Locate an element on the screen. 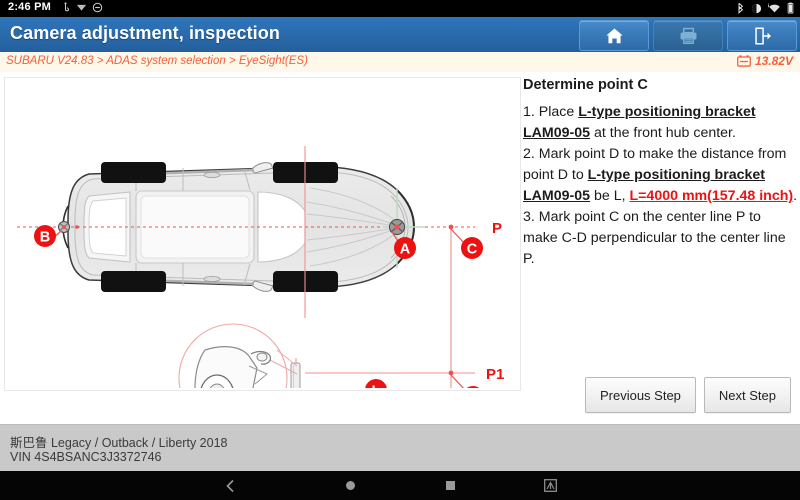 This screenshot has height=500, width=800. nav-back-button is located at coordinates (230, 485).